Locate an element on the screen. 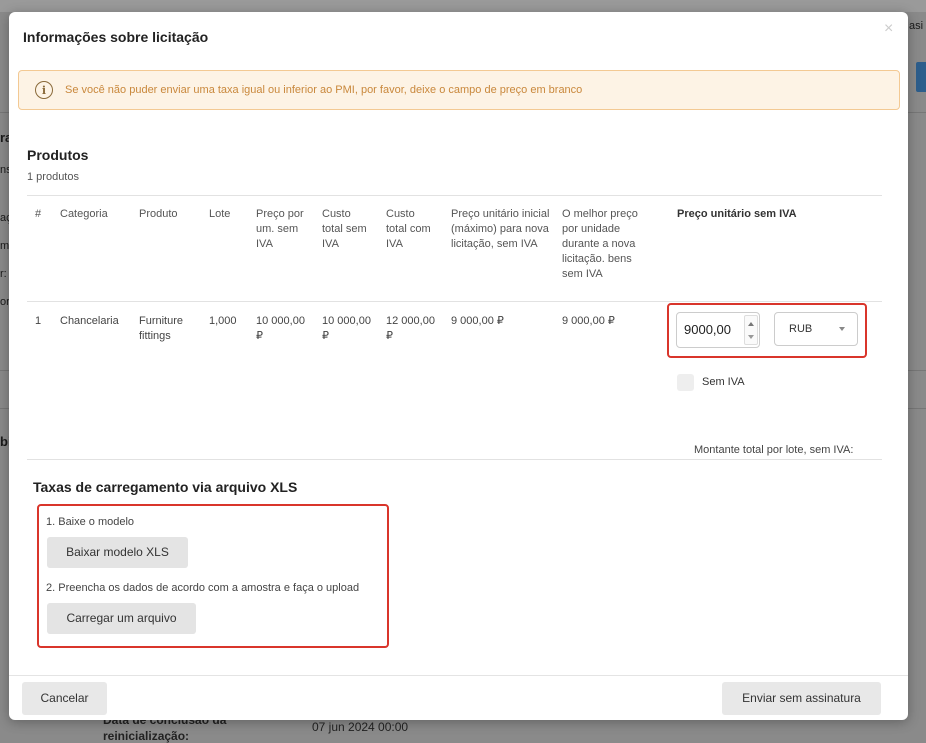 Image resolution: width=926 pixels, height=743 pixels. cell-category: Chancelaria is located at coordinates (89, 321).